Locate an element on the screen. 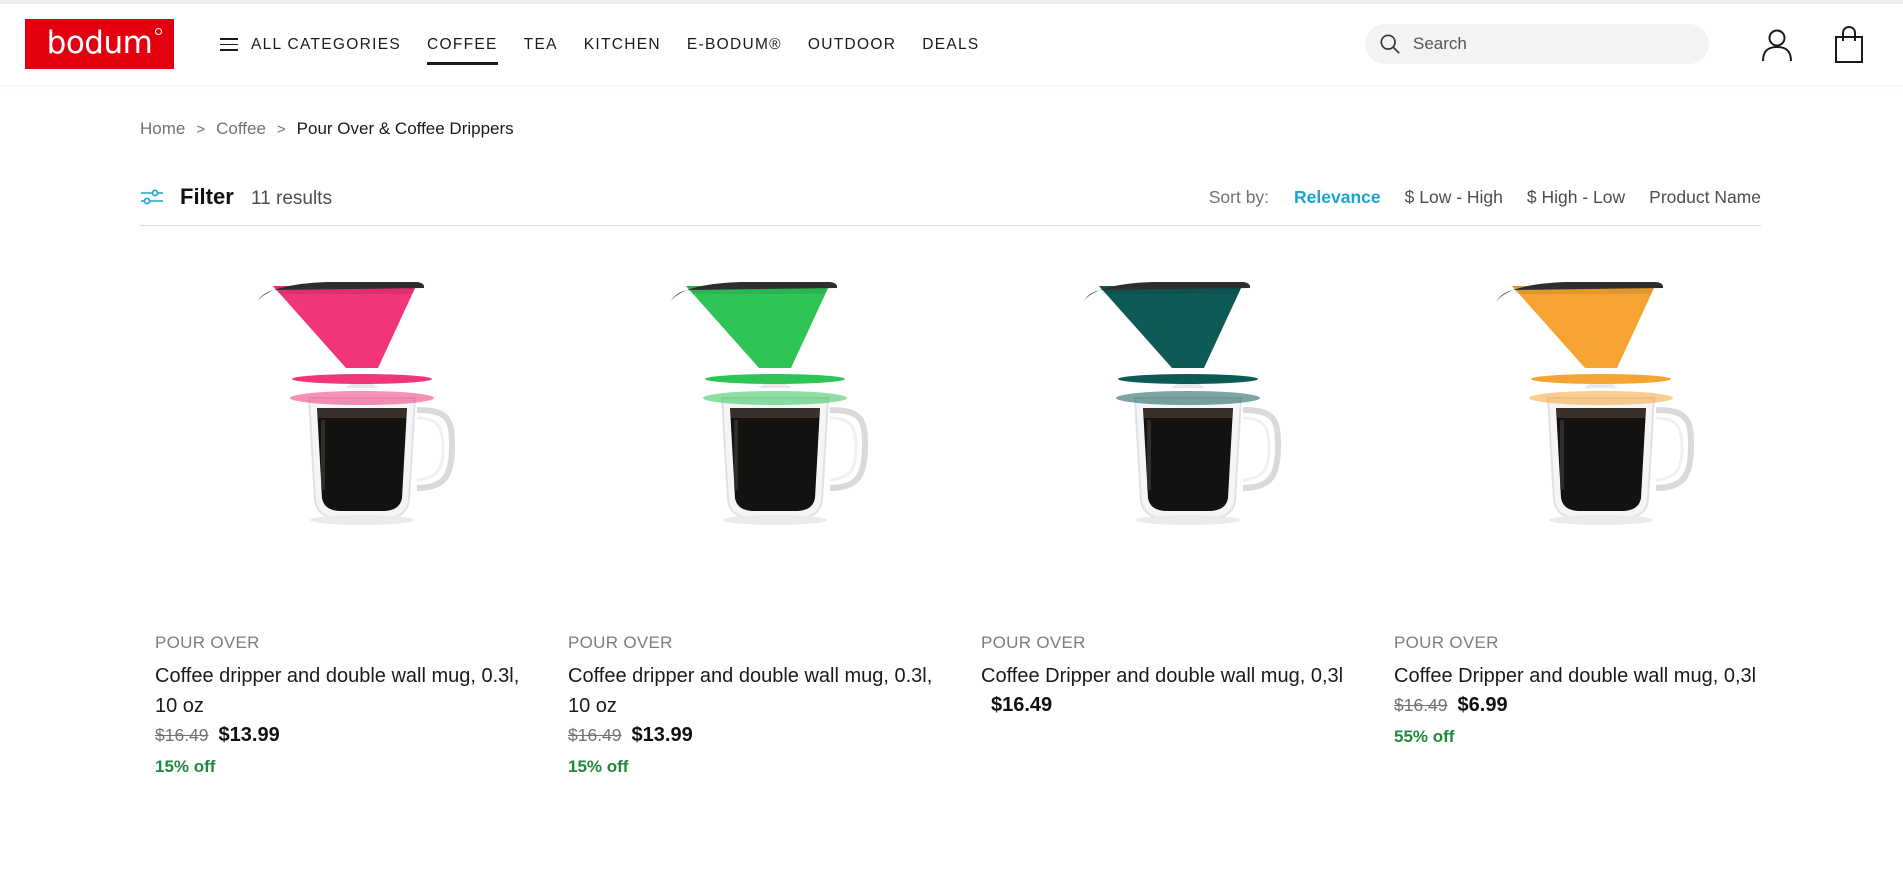 The width and height of the screenshot is (1903, 889). breadcrumb-home: Home is located at coordinates (162, 129).